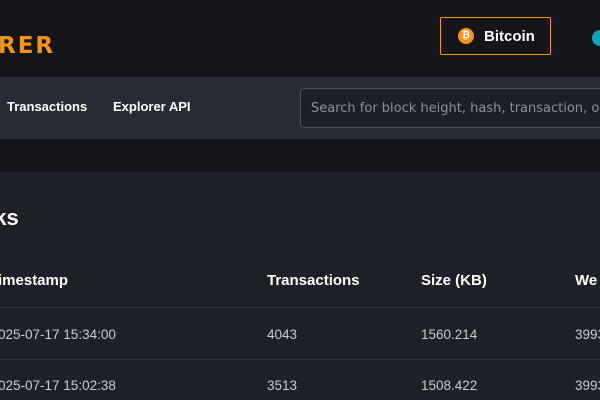  What do you see at coordinates (455, 108) in the screenshot?
I see `search-input` at bounding box center [455, 108].